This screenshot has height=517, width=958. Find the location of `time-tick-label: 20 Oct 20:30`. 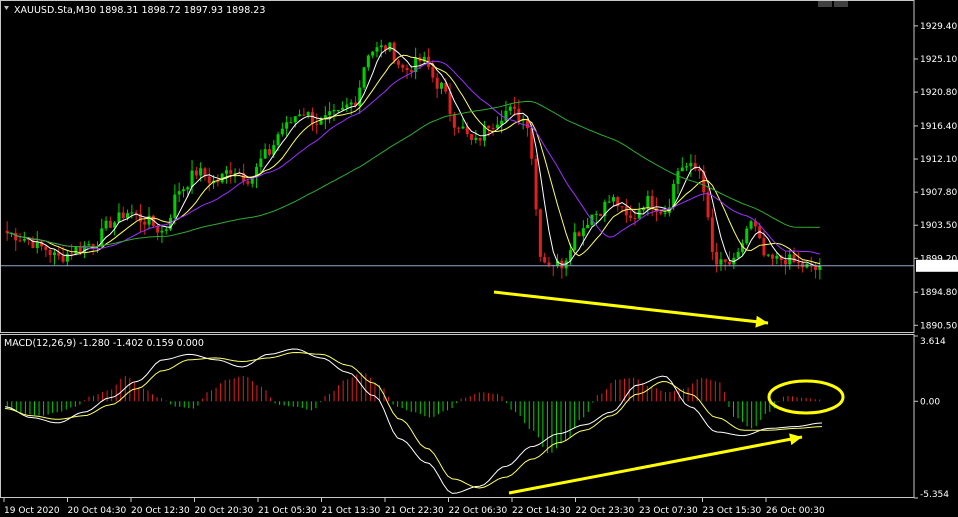

time-tick-label: 20 Oct 20:30 is located at coordinates (224, 511).